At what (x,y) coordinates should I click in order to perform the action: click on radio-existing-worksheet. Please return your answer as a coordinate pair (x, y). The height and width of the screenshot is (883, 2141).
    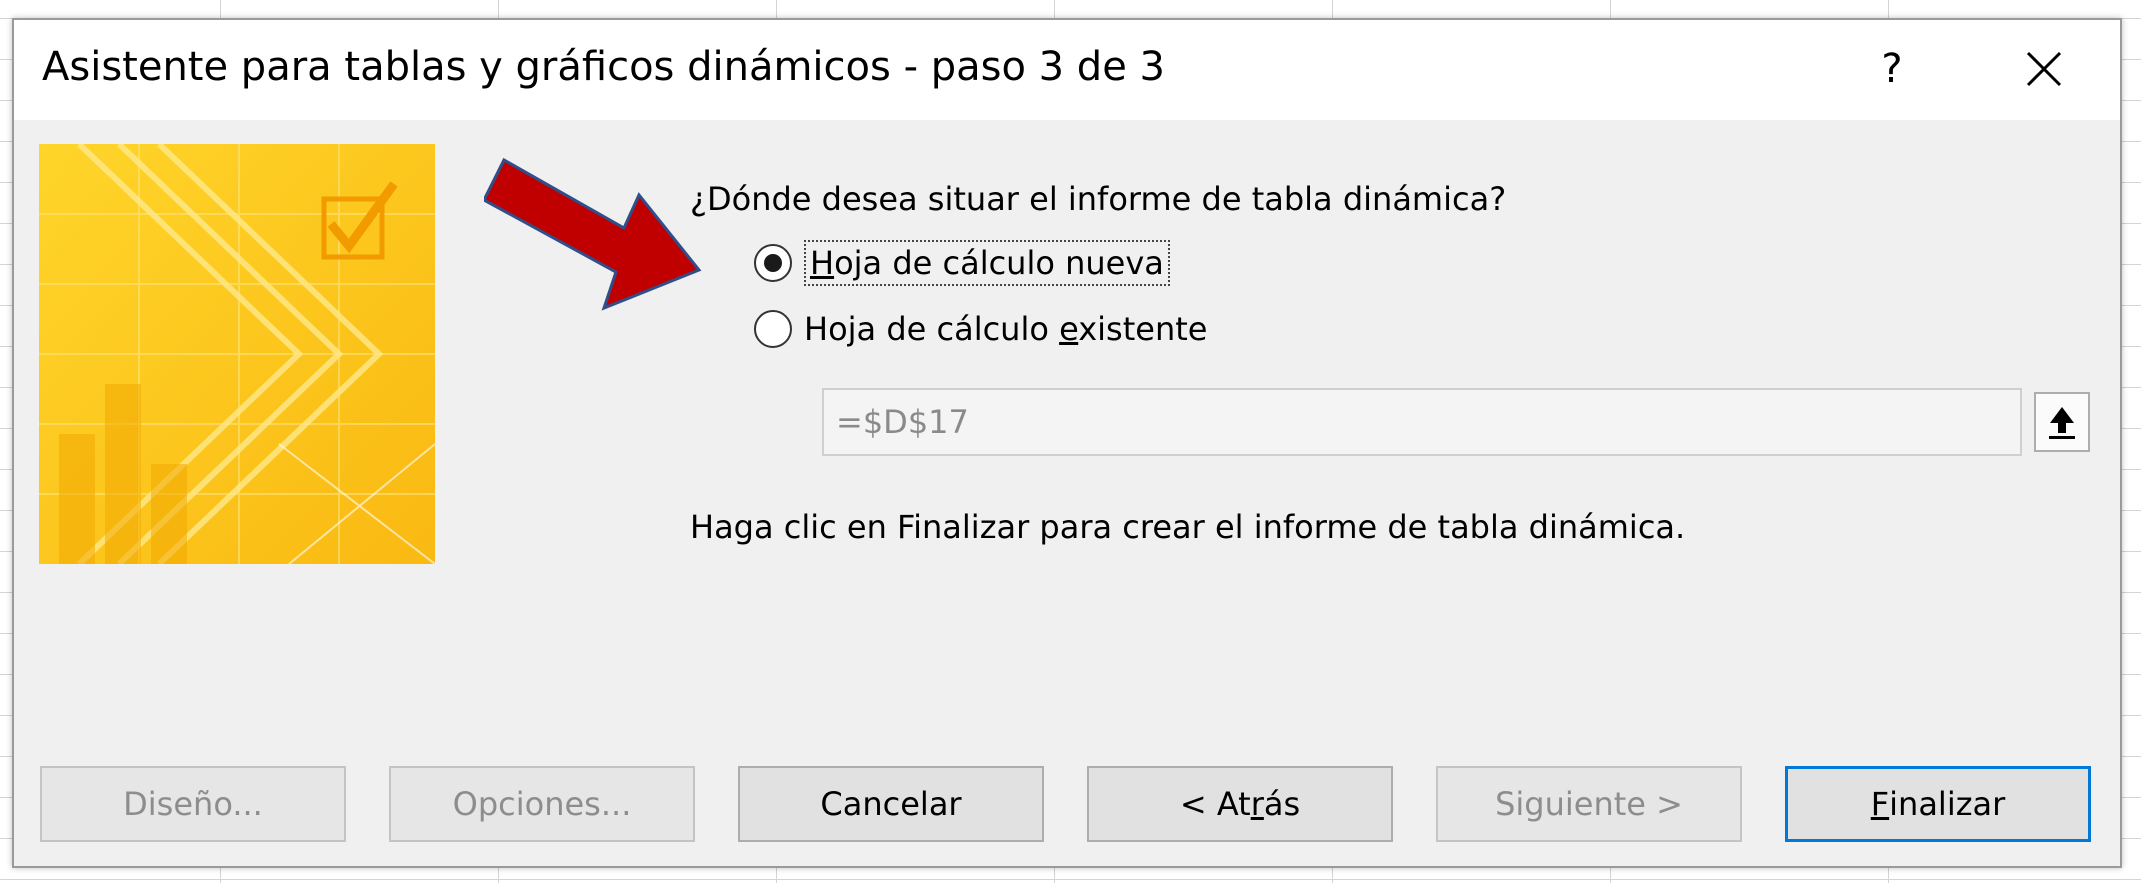
    Looking at the image, I should click on (773, 329).